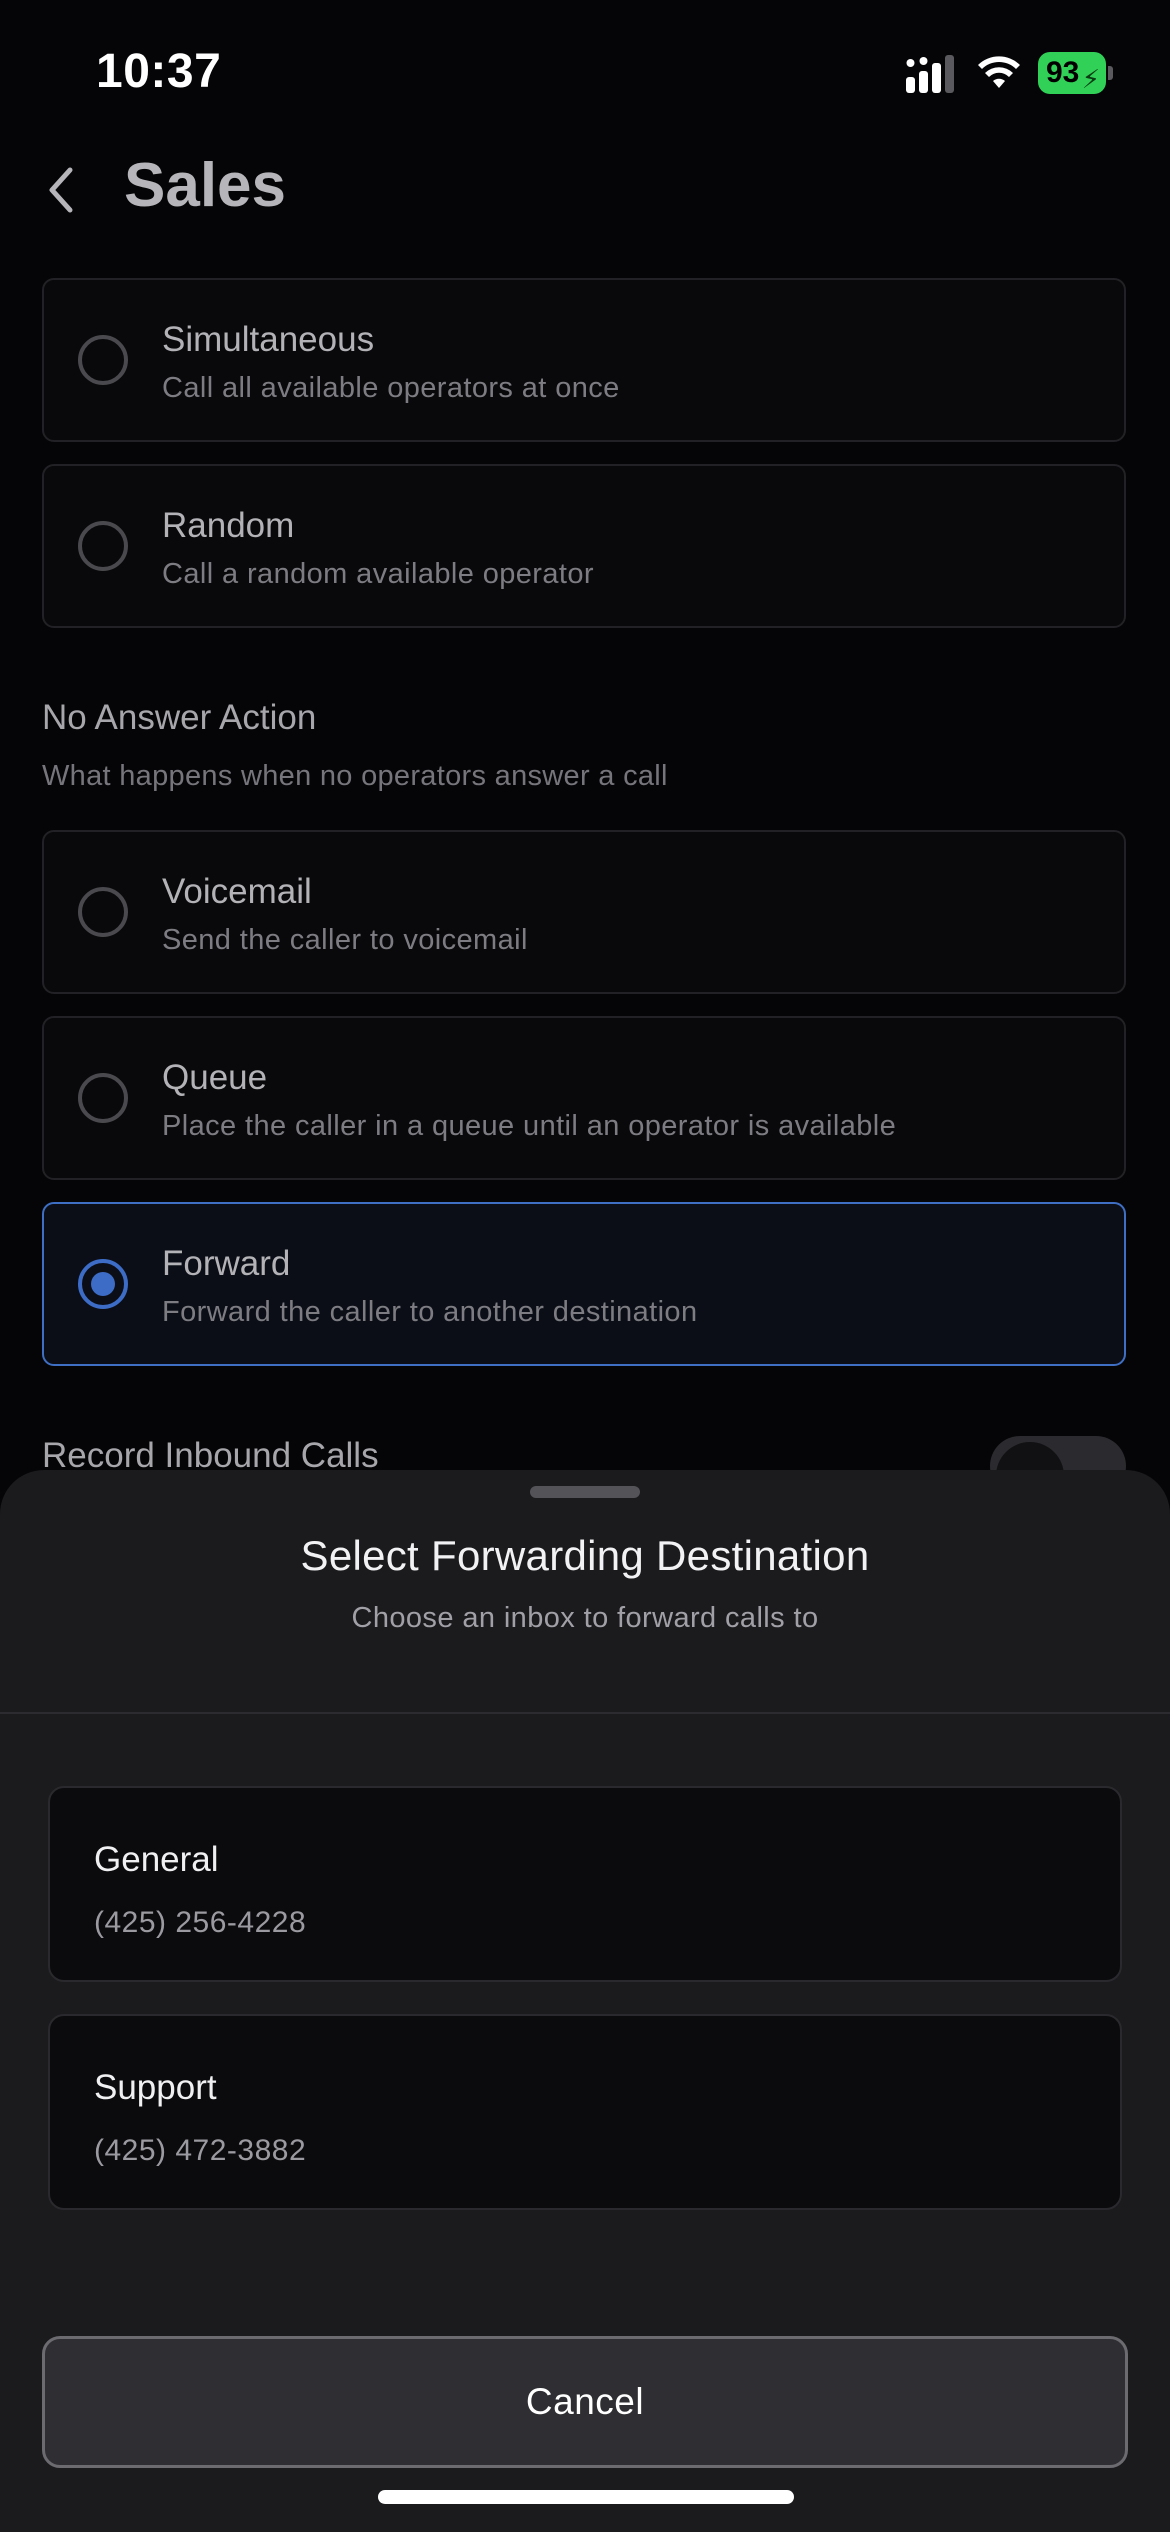 This screenshot has height=2532, width=1170. I want to click on radio-simultaneous, so click(103, 360).